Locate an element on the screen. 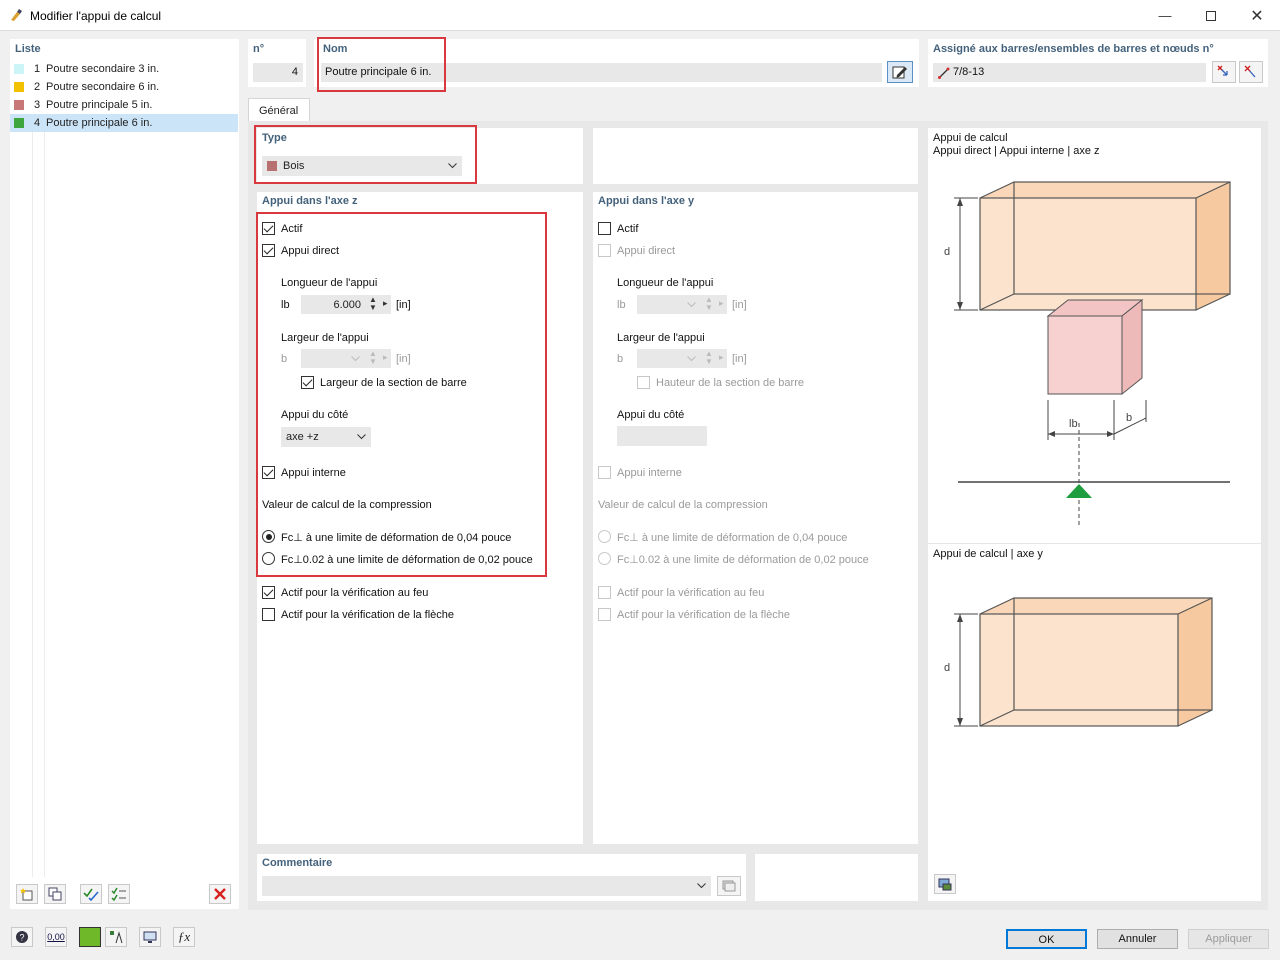 This screenshot has width=1280, height=960. number-field: 4 is located at coordinates (278, 72).